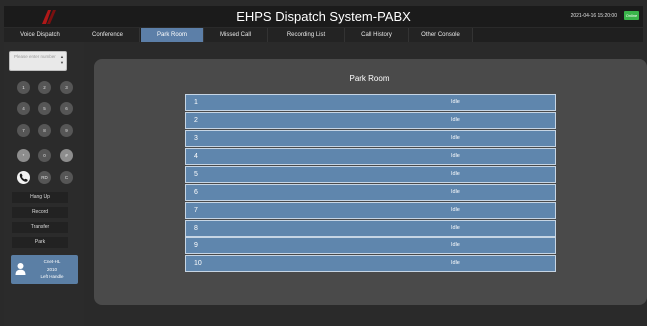  Describe the element at coordinates (51, 269) in the screenshot. I see `extension-number: 2010` at that location.